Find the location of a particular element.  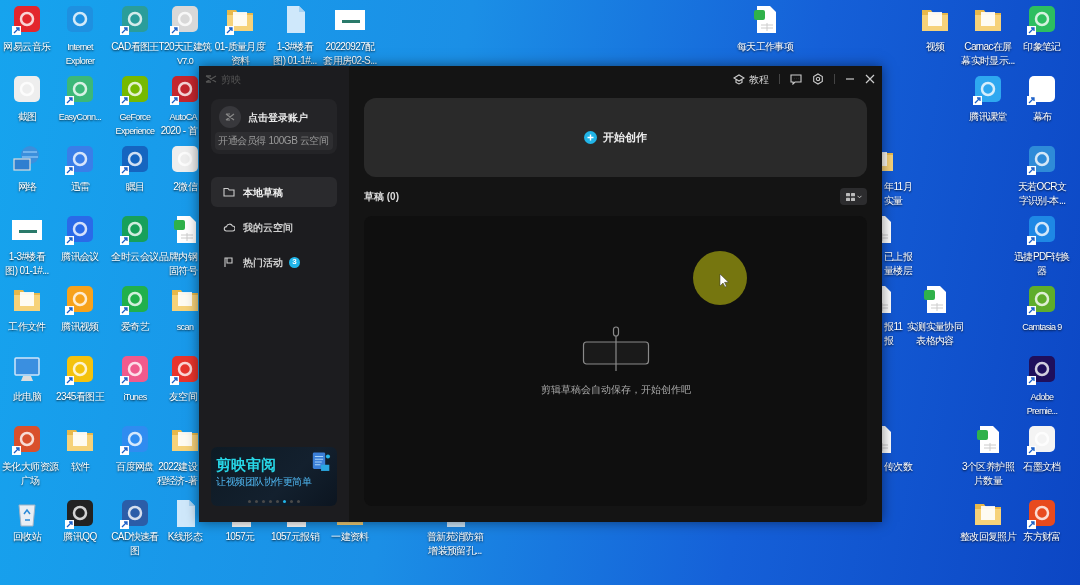

plus-circle-icon is located at coordinates (590, 137).